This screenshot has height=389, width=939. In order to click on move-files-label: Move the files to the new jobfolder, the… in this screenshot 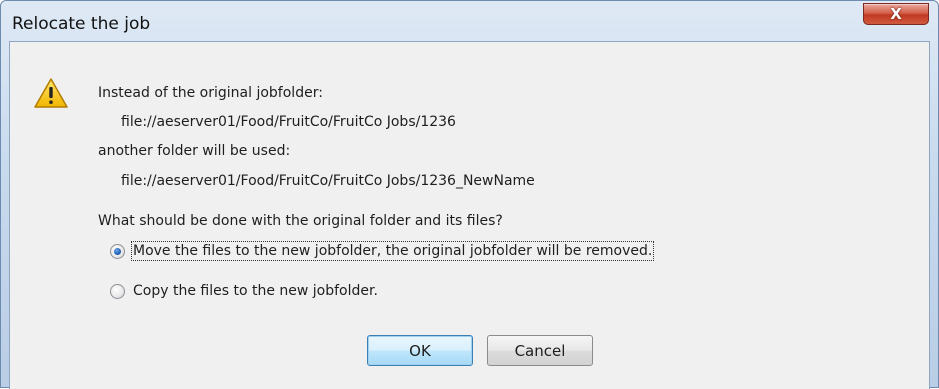, I will do `click(392, 251)`.